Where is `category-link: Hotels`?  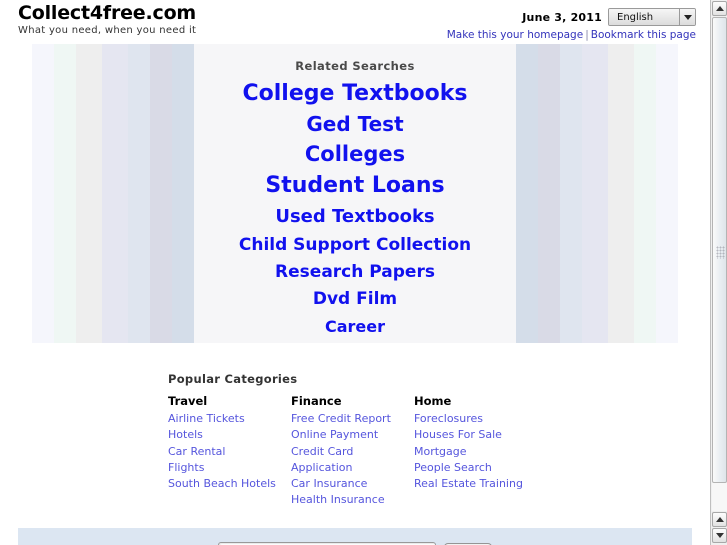 category-link: Hotels is located at coordinates (229, 435).